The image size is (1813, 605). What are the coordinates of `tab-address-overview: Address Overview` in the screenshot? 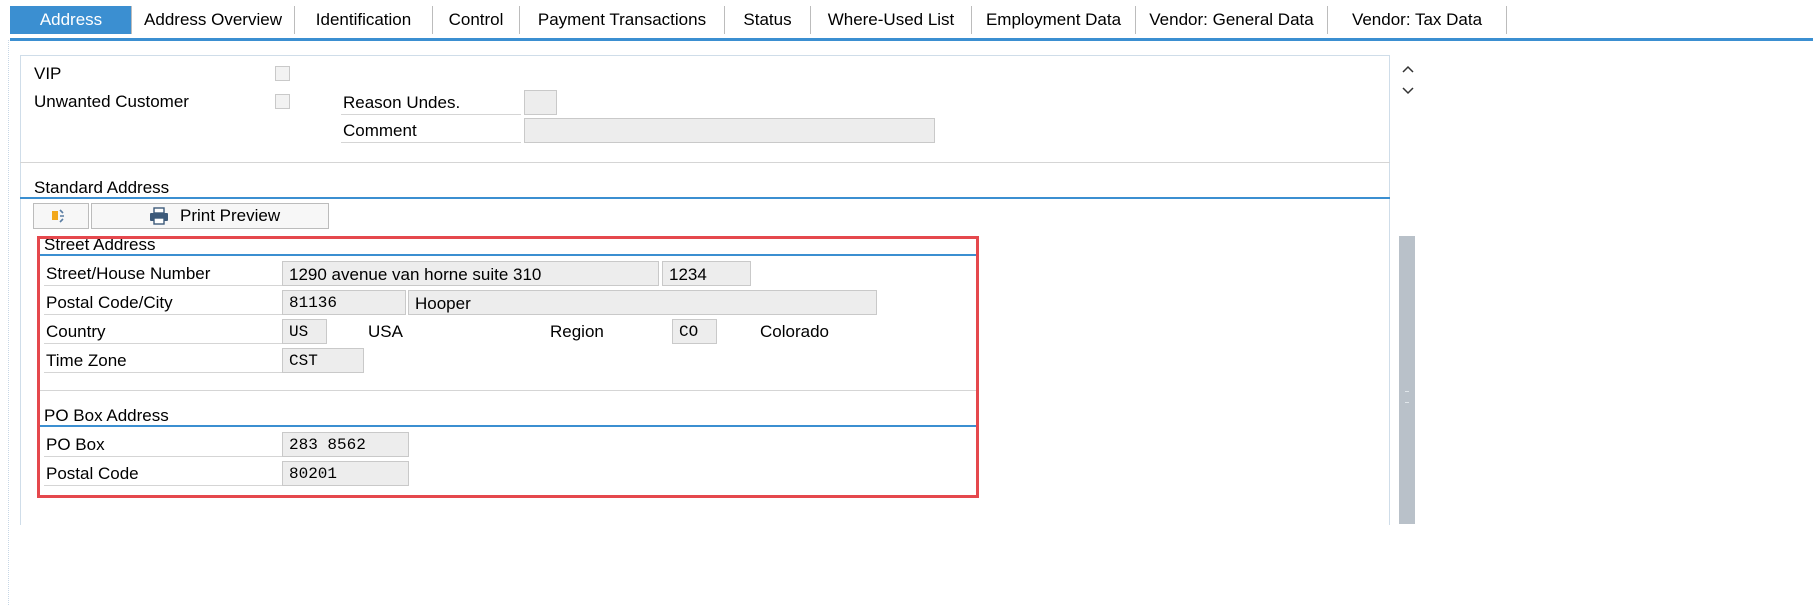 It's located at (212, 20).